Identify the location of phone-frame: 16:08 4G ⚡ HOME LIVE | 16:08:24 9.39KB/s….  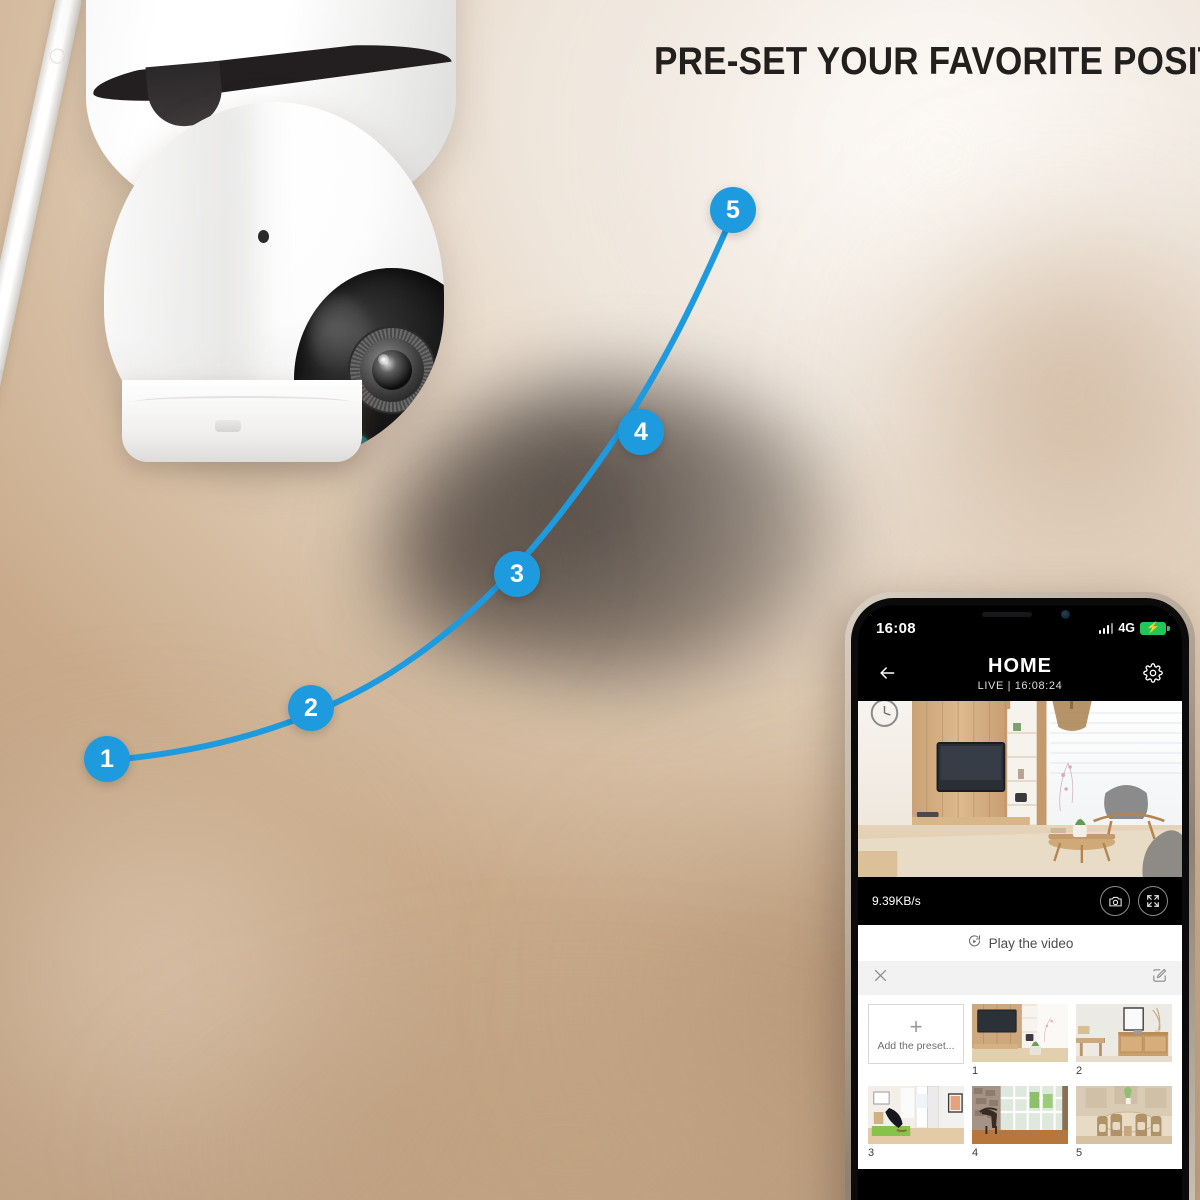
(1020, 899).